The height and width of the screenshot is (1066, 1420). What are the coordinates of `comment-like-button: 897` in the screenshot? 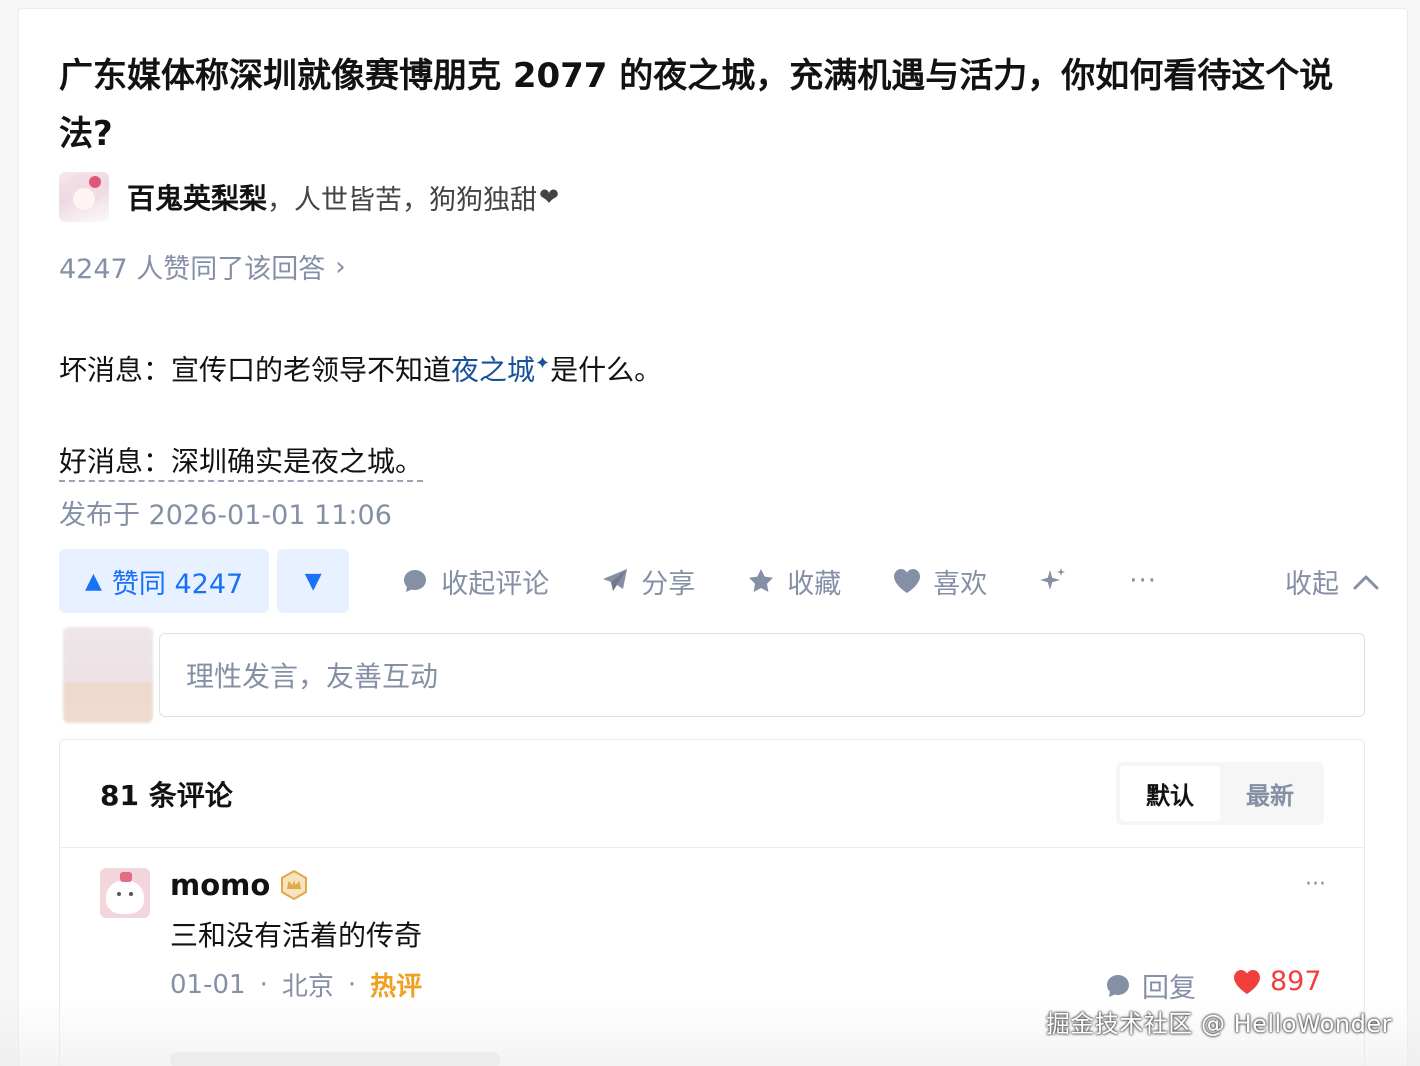 It's located at (1277, 981).